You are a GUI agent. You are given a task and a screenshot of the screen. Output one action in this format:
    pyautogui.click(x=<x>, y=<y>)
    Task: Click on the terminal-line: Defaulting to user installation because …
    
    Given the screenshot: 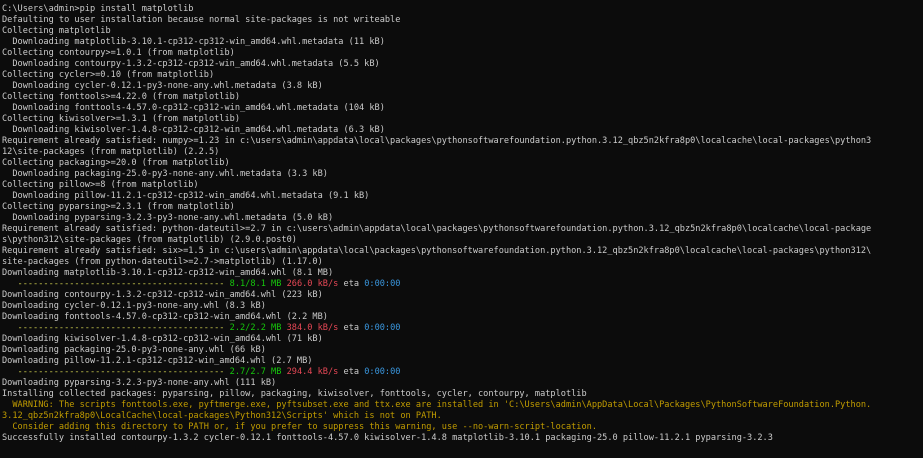 What is the action you would take?
    pyautogui.click(x=462, y=20)
    